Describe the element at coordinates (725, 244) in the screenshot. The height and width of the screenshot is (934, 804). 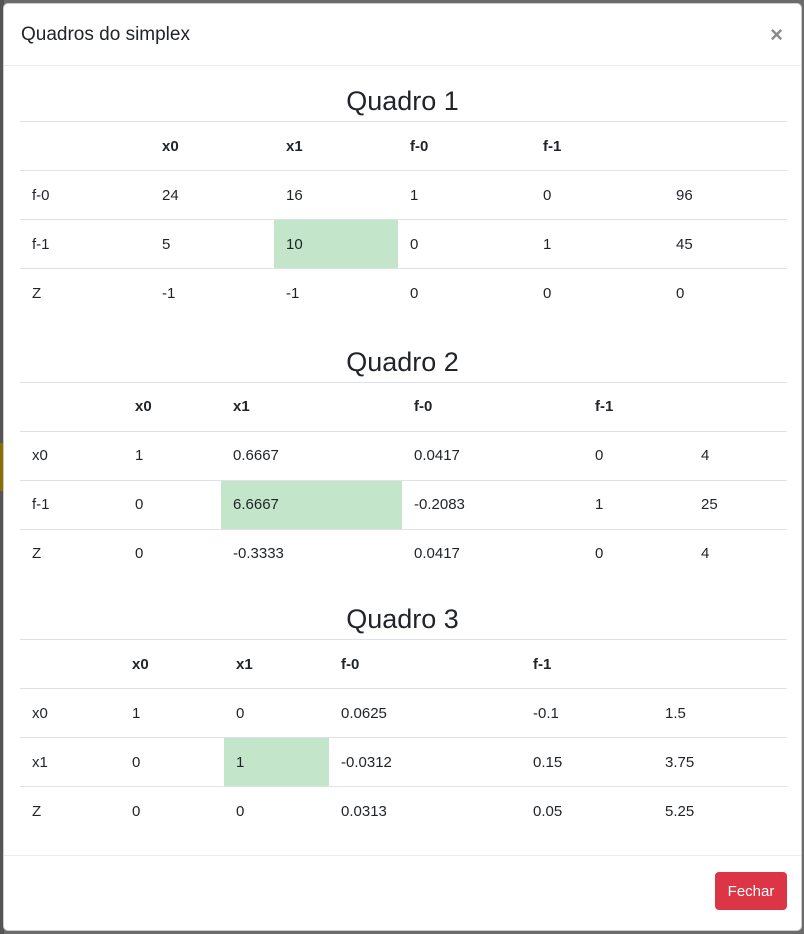
I see `table-cell: 45` at that location.